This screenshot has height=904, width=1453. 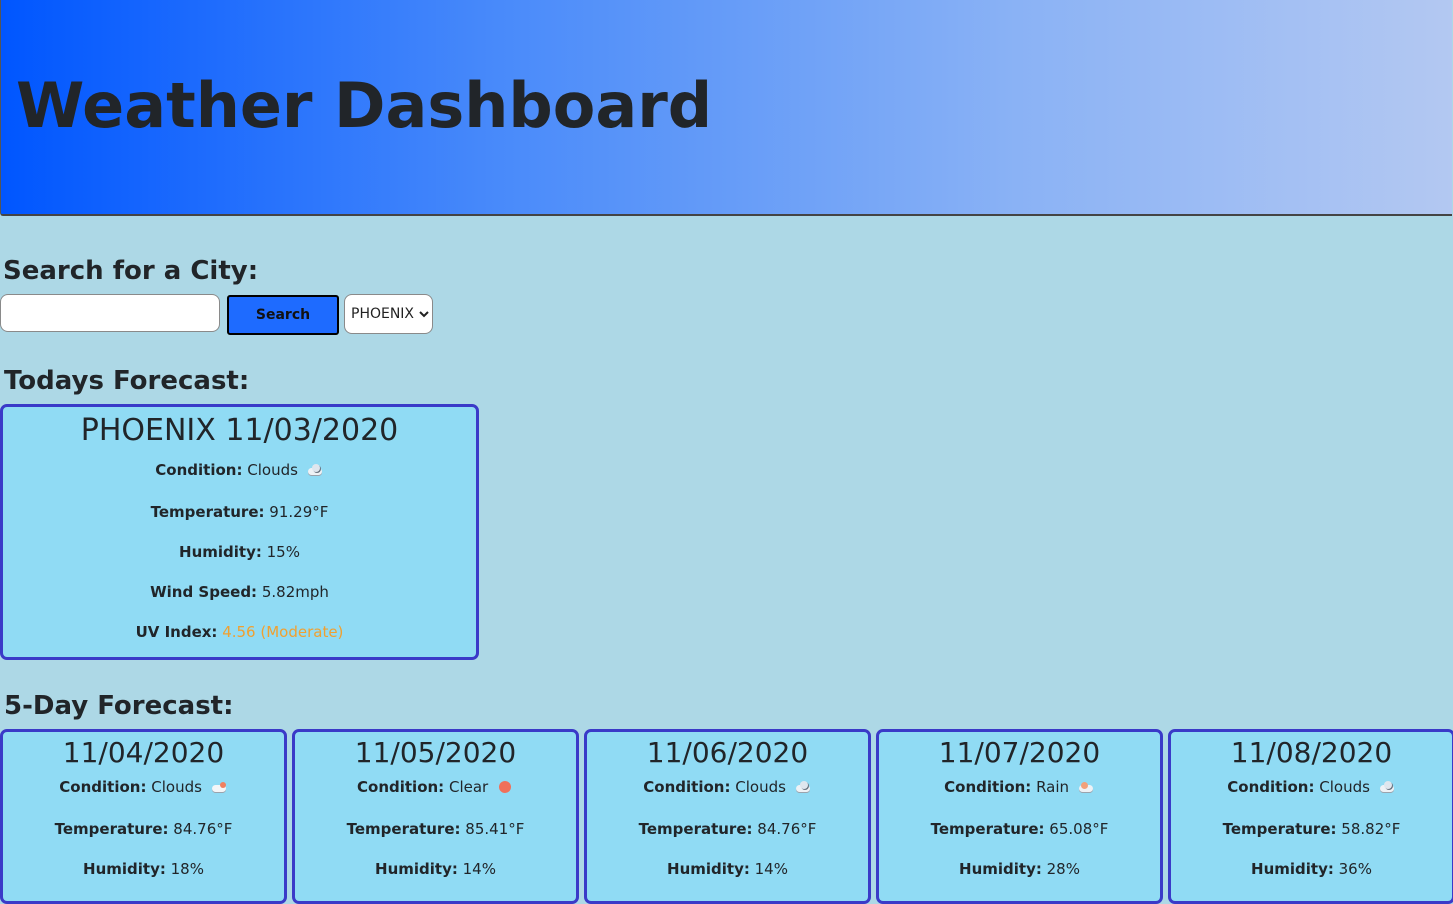 I want to click on today-wind-row: Wind Speed: 5.82mph, so click(x=239, y=592).